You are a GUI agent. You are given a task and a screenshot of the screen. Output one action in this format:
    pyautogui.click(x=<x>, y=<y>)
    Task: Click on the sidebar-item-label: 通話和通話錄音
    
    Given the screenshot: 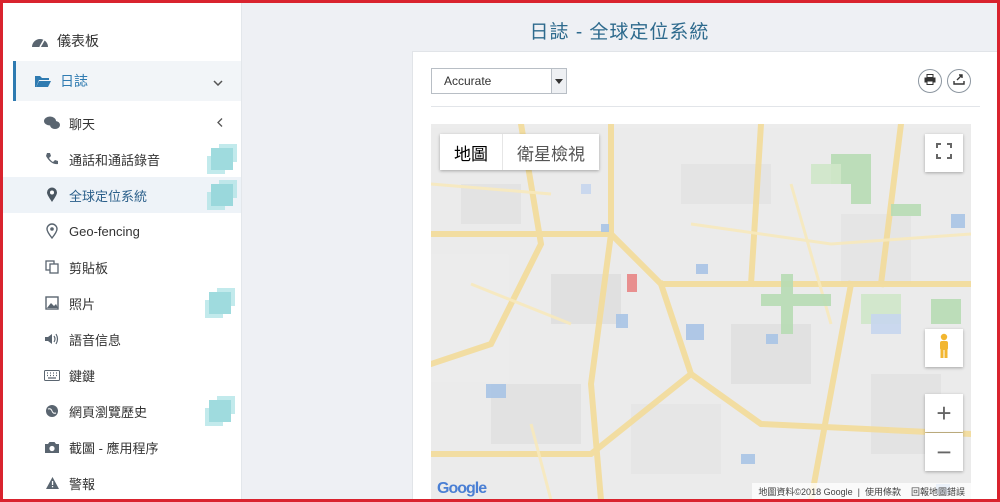 What is the action you would take?
    pyautogui.click(x=115, y=160)
    